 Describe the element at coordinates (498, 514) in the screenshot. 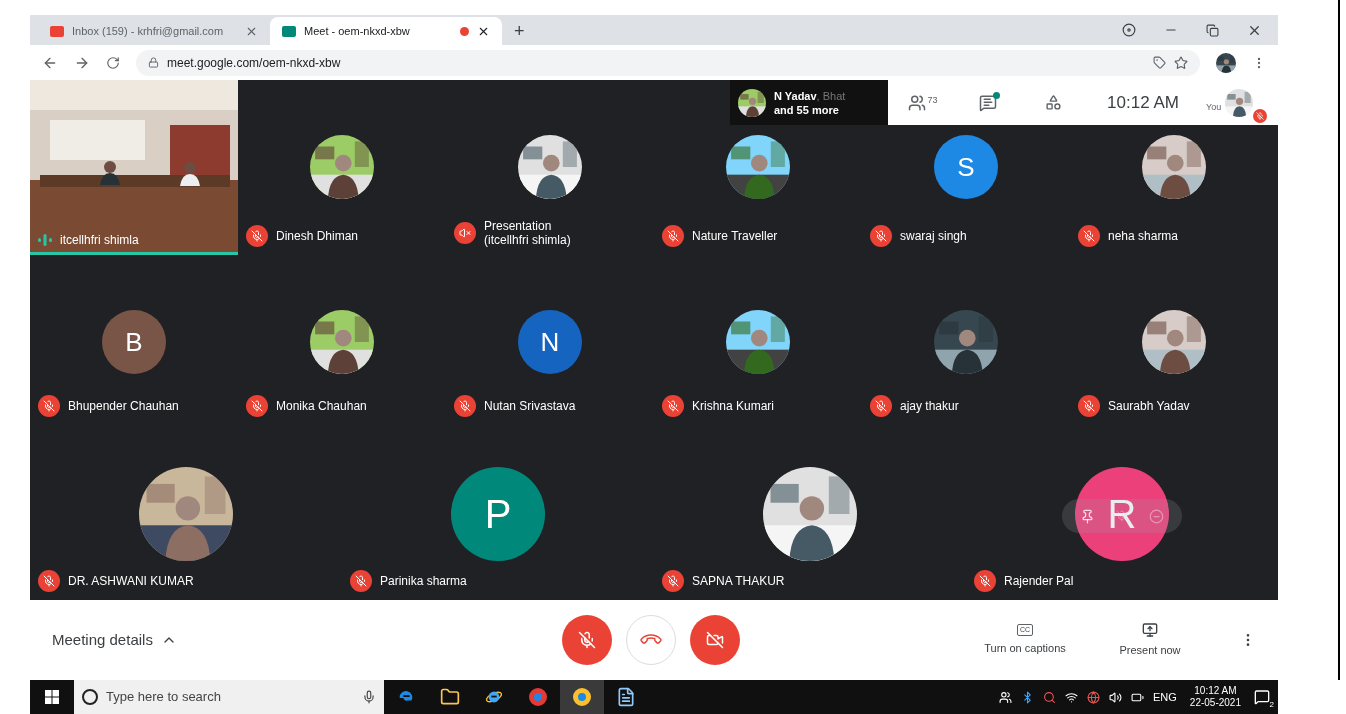

I see `avatar-letter: P` at that location.